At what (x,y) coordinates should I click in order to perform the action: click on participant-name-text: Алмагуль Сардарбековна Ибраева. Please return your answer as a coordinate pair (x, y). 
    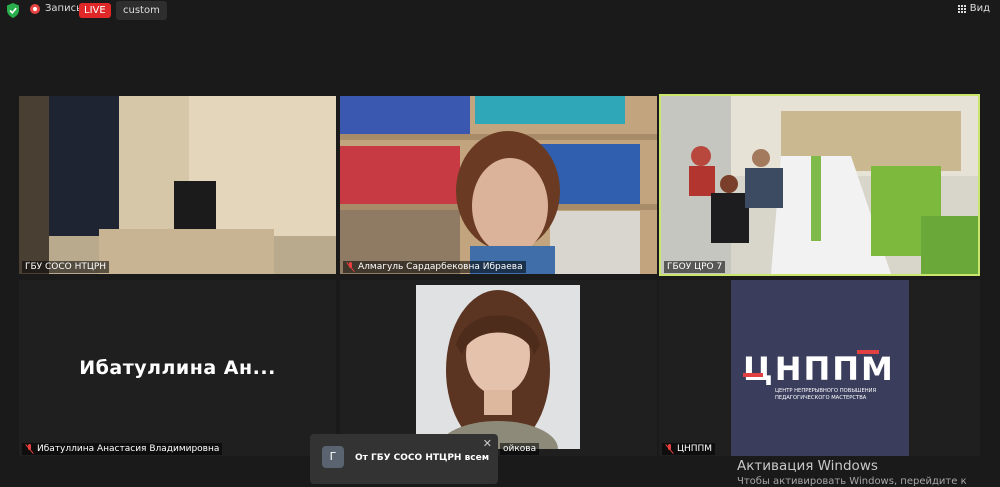
    Looking at the image, I should click on (440, 267).